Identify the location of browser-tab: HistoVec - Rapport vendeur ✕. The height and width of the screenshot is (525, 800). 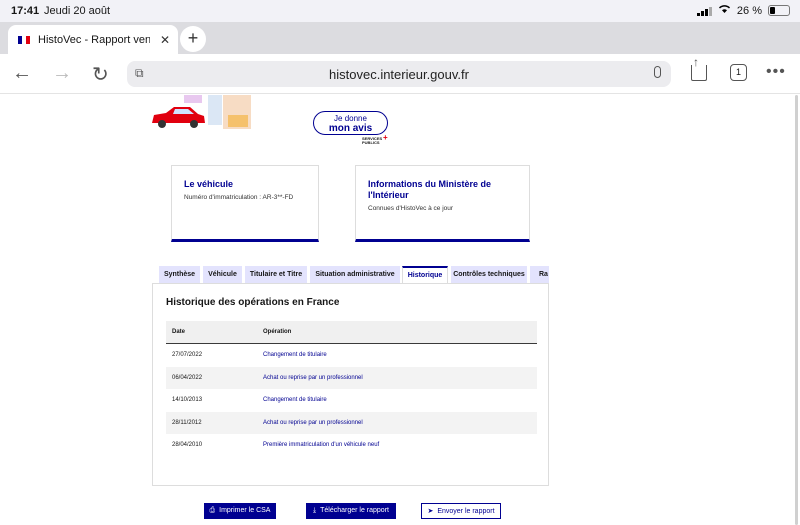
(93, 39).